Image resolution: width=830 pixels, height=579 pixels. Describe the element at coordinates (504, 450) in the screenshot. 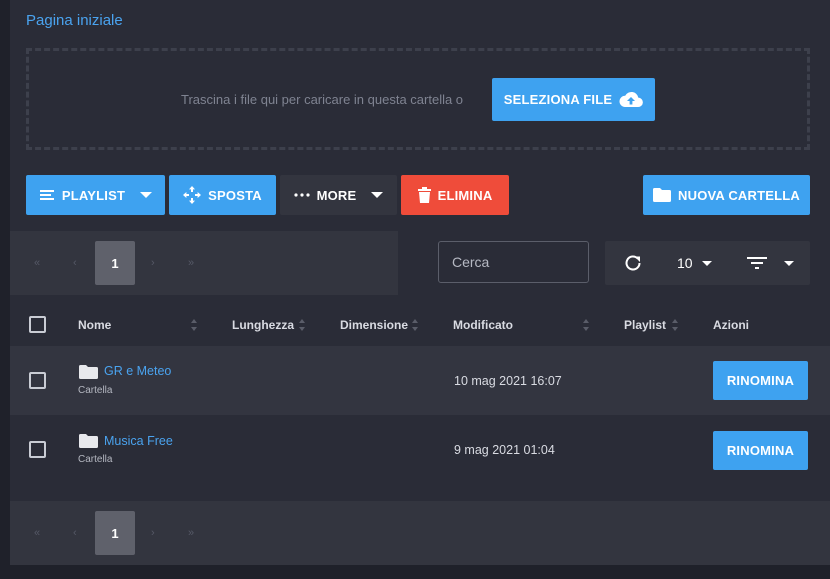

I see `modified-date: 9 mag 2021 01:04` at that location.